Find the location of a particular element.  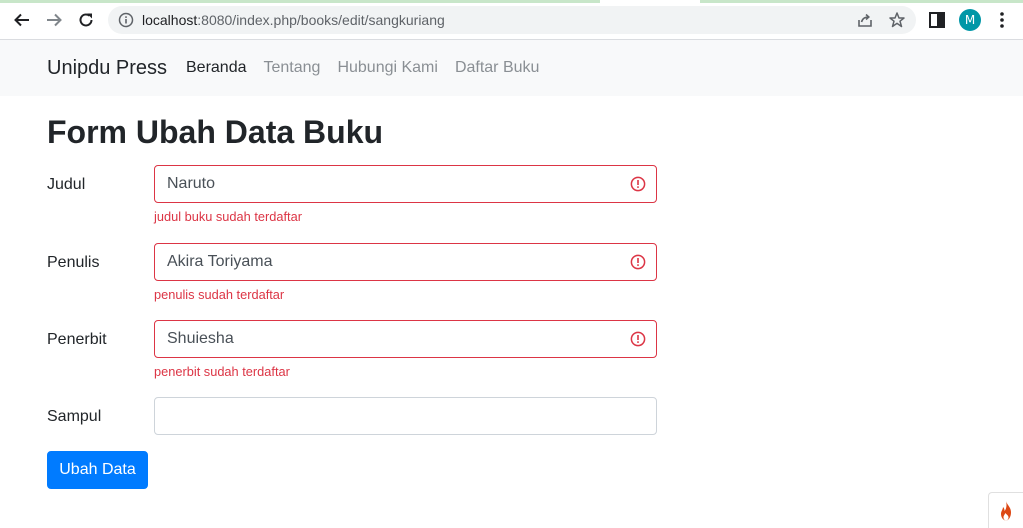

arrow-right-icon is located at coordinates (54, 20).